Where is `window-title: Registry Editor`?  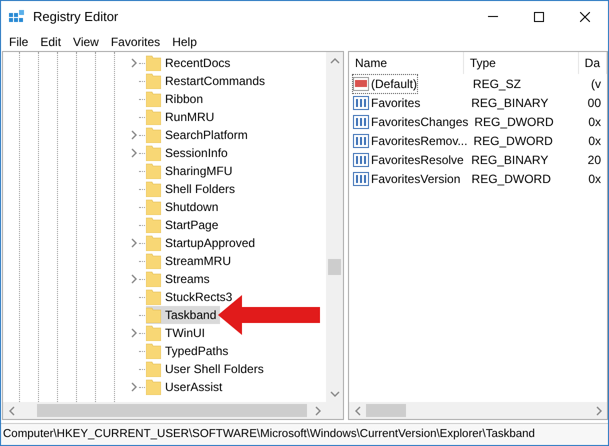
window-title: Registry Editor is located at coordinates (75, 17).